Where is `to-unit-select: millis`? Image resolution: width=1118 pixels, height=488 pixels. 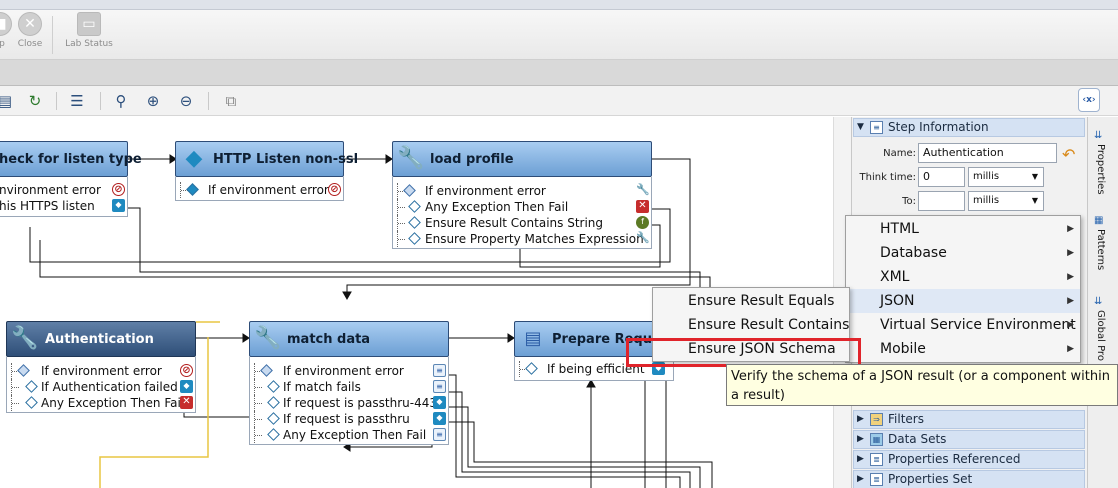 to-unit-select: millis is located at coordinates (1006, 201).